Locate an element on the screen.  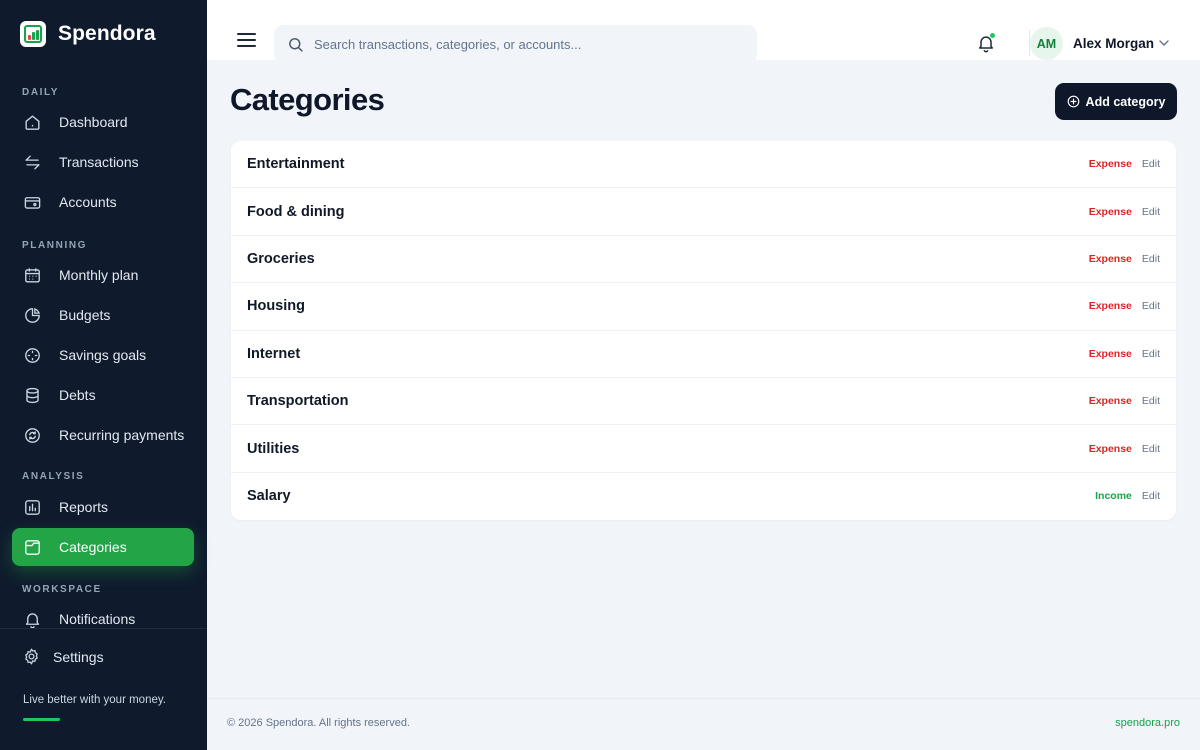
sidebar-item-accounts: Accounts is located at coordinates (103, 202).